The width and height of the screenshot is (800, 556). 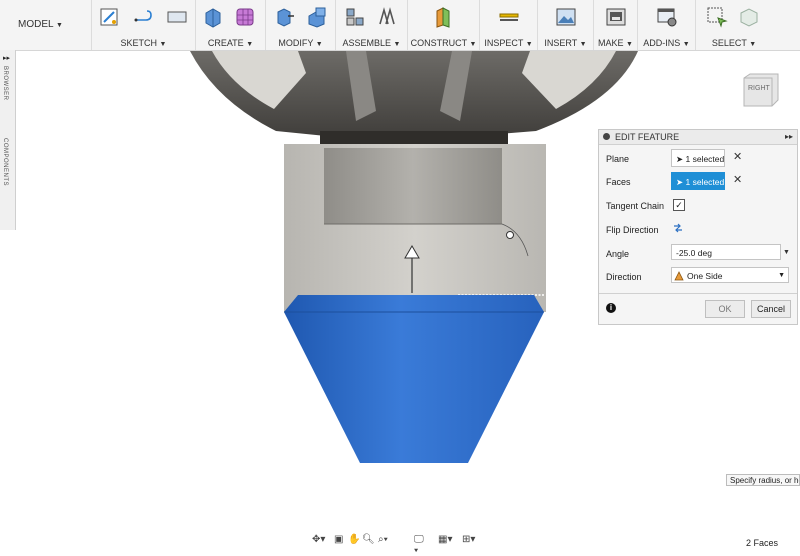 I want to click on sketch-group: SKETCH ▼, so click(x=144, y=25).